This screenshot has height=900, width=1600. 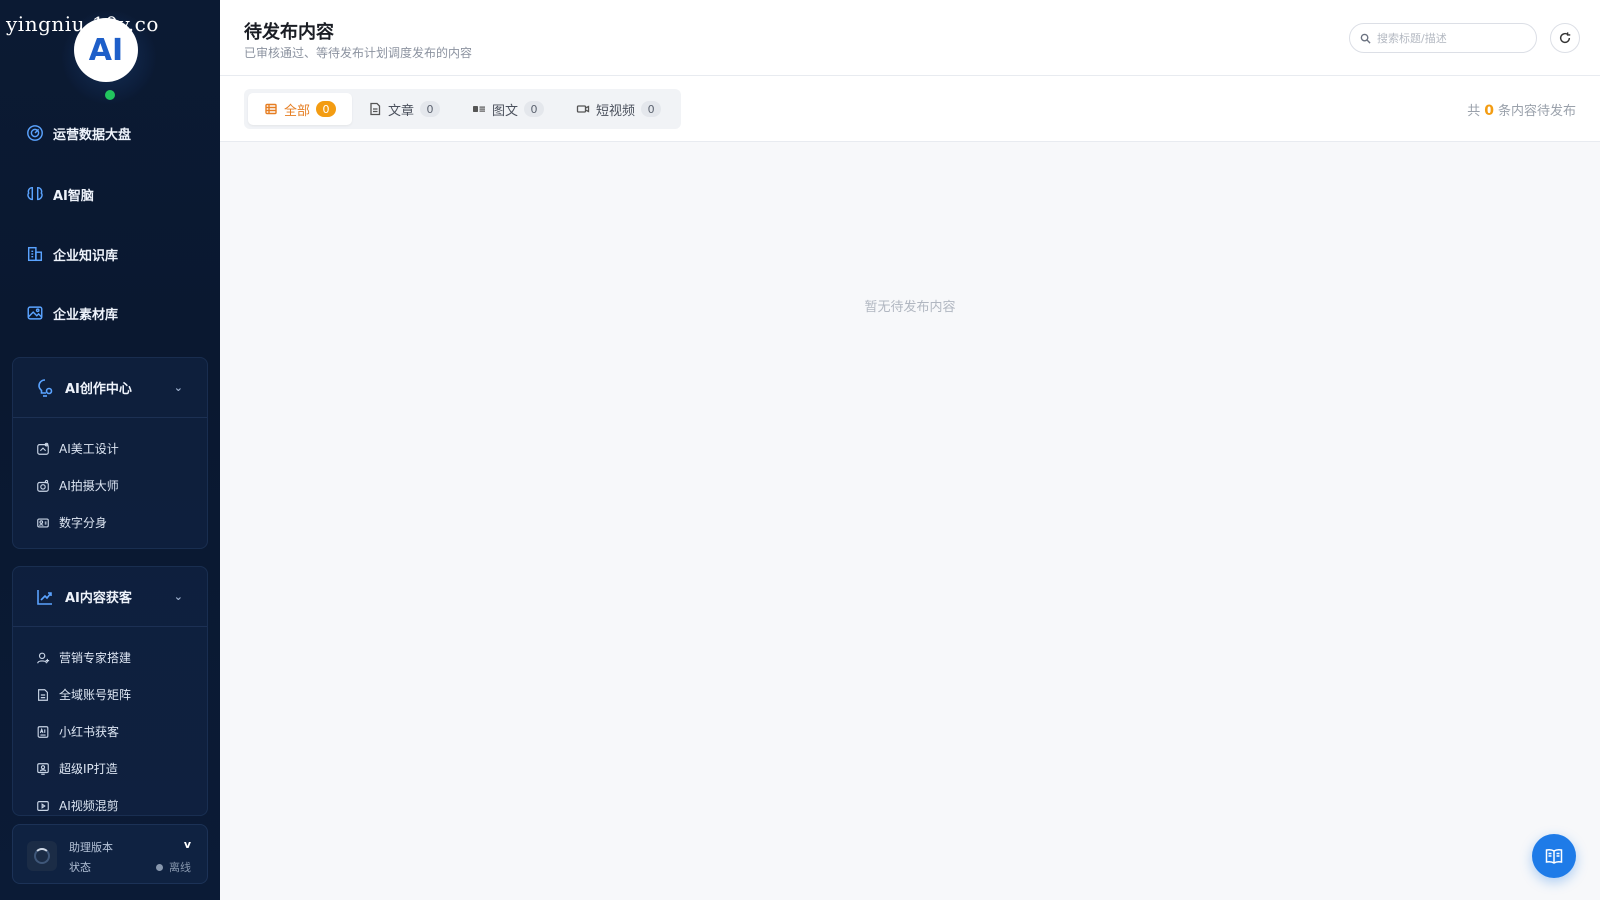 I want to click on tab-label: 全部, so click(x=297, y=111).